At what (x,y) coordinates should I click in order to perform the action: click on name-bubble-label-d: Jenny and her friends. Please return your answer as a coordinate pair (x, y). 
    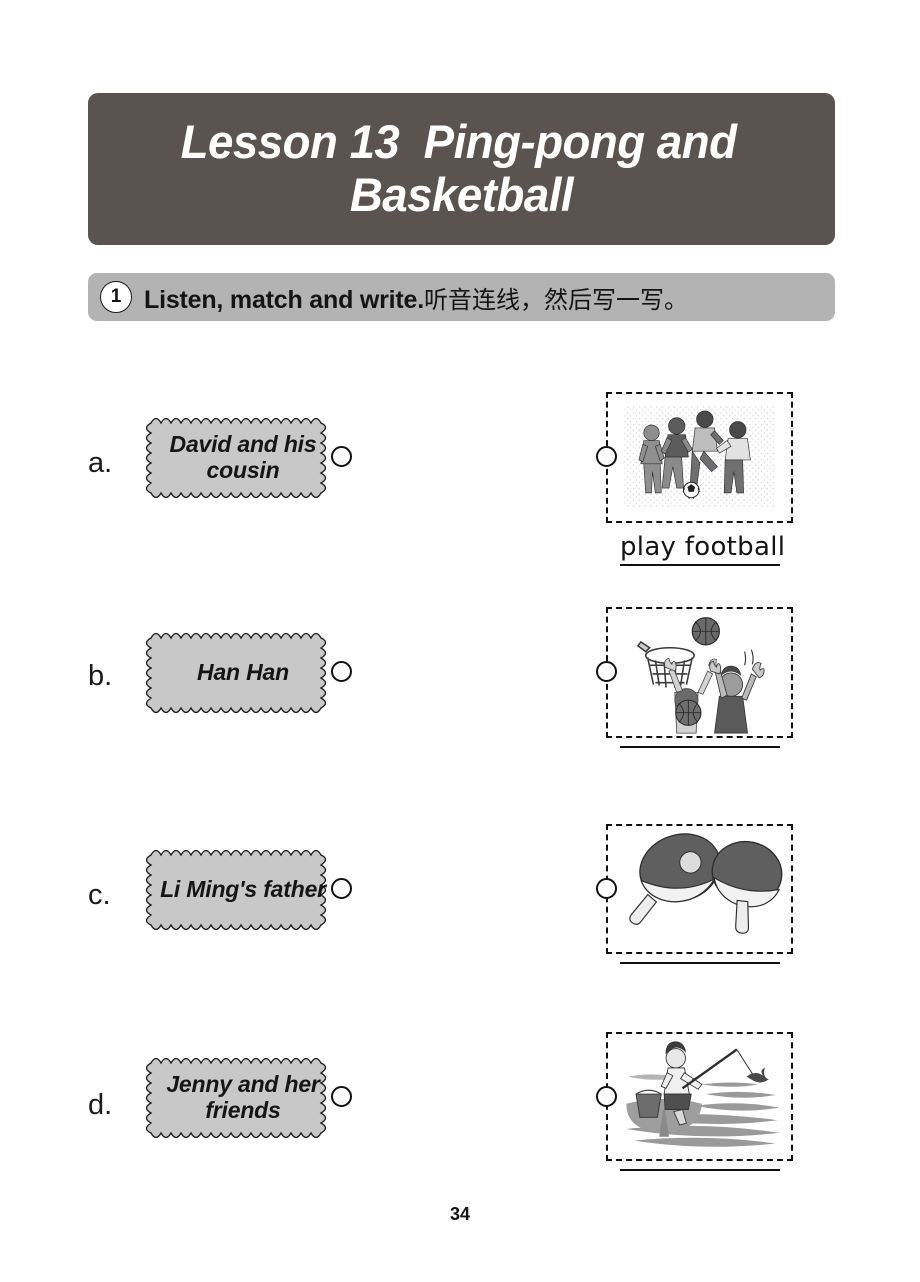
    Looking at the image, I should click on (243, 1096).